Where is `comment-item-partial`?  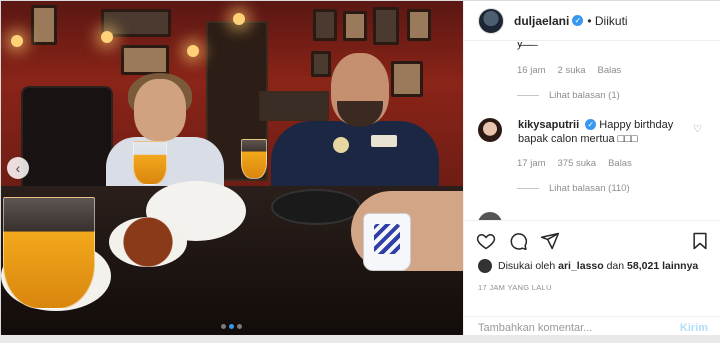 comment-item-partial is located at coordinates (490, 216).